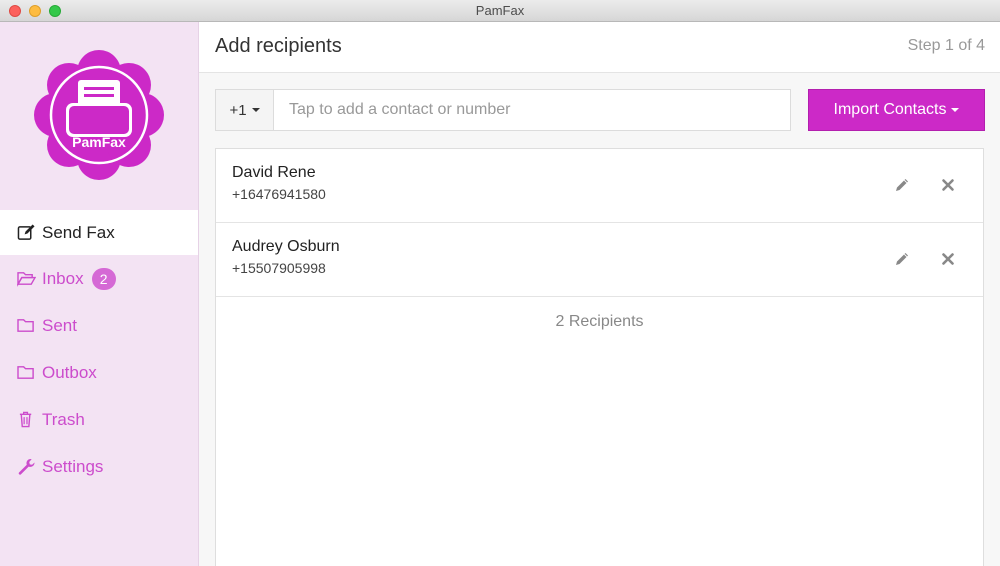 This screenshot has height=566, width=1000. Describe the element at coordinates (99, 419) in the screenshot. I see `sidebar-item-trash: Trash` at that location.